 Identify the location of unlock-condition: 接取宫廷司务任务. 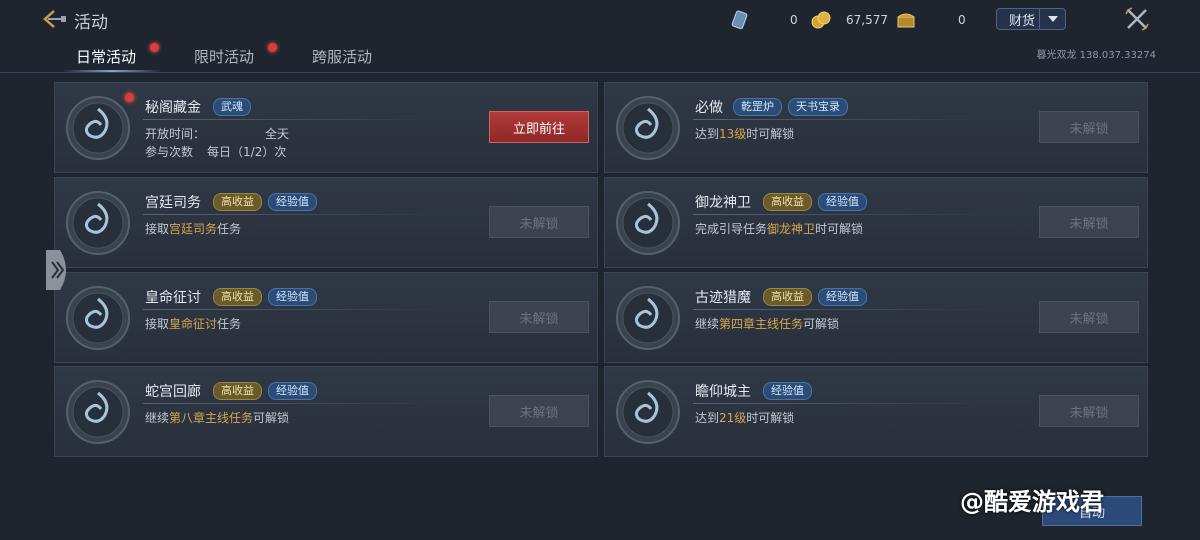
(193, 228).